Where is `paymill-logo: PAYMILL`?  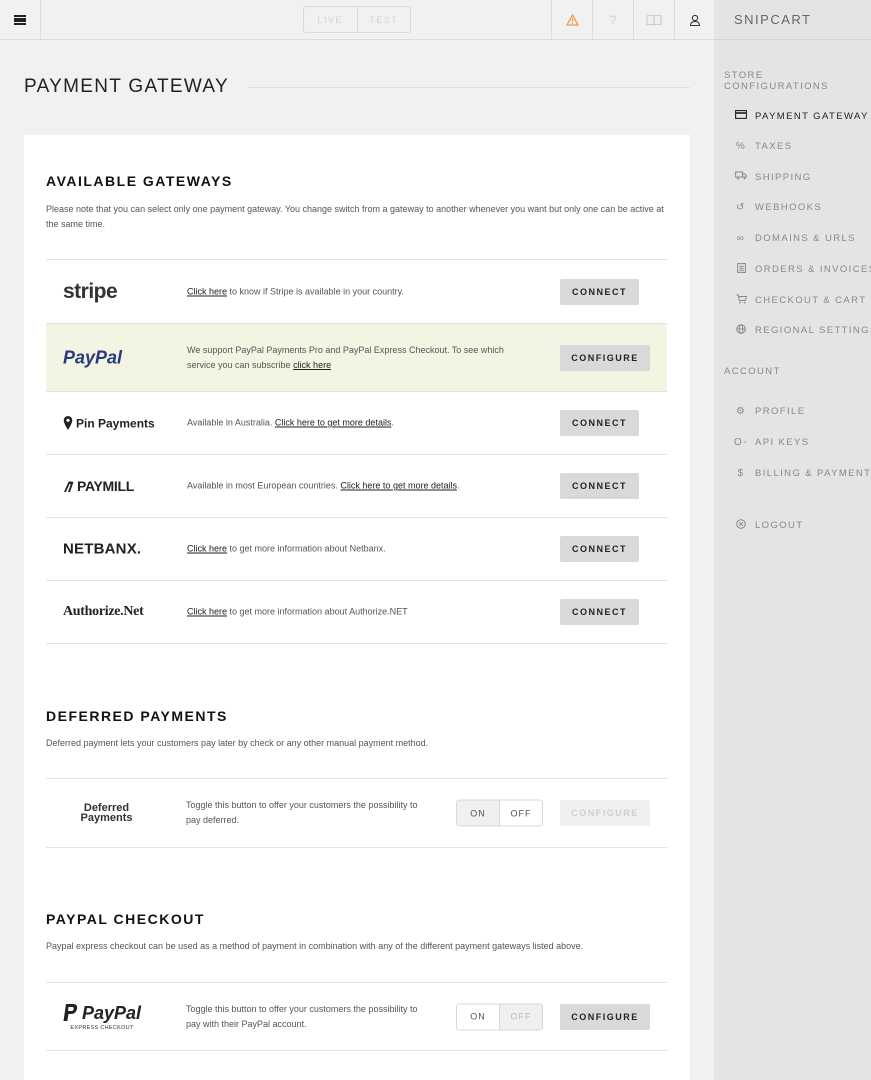 paymill-logo: PAYMILL is located at coordinates (98, 486).